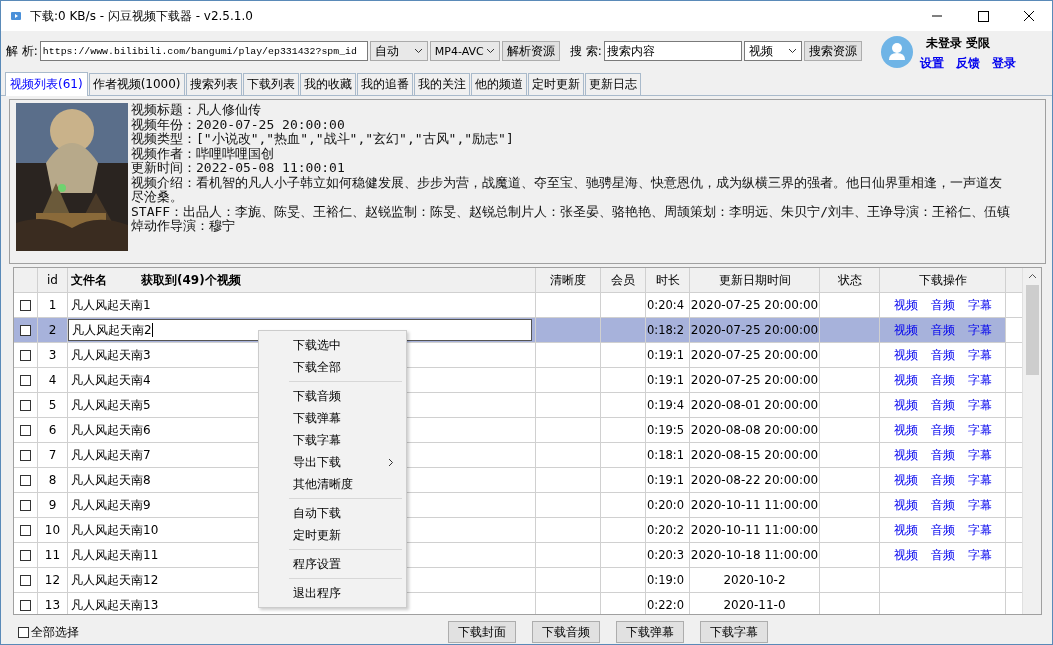 This screenshot has width=1053, height=645. I want to click on menu-item: 定时更新, so click(332, 535).